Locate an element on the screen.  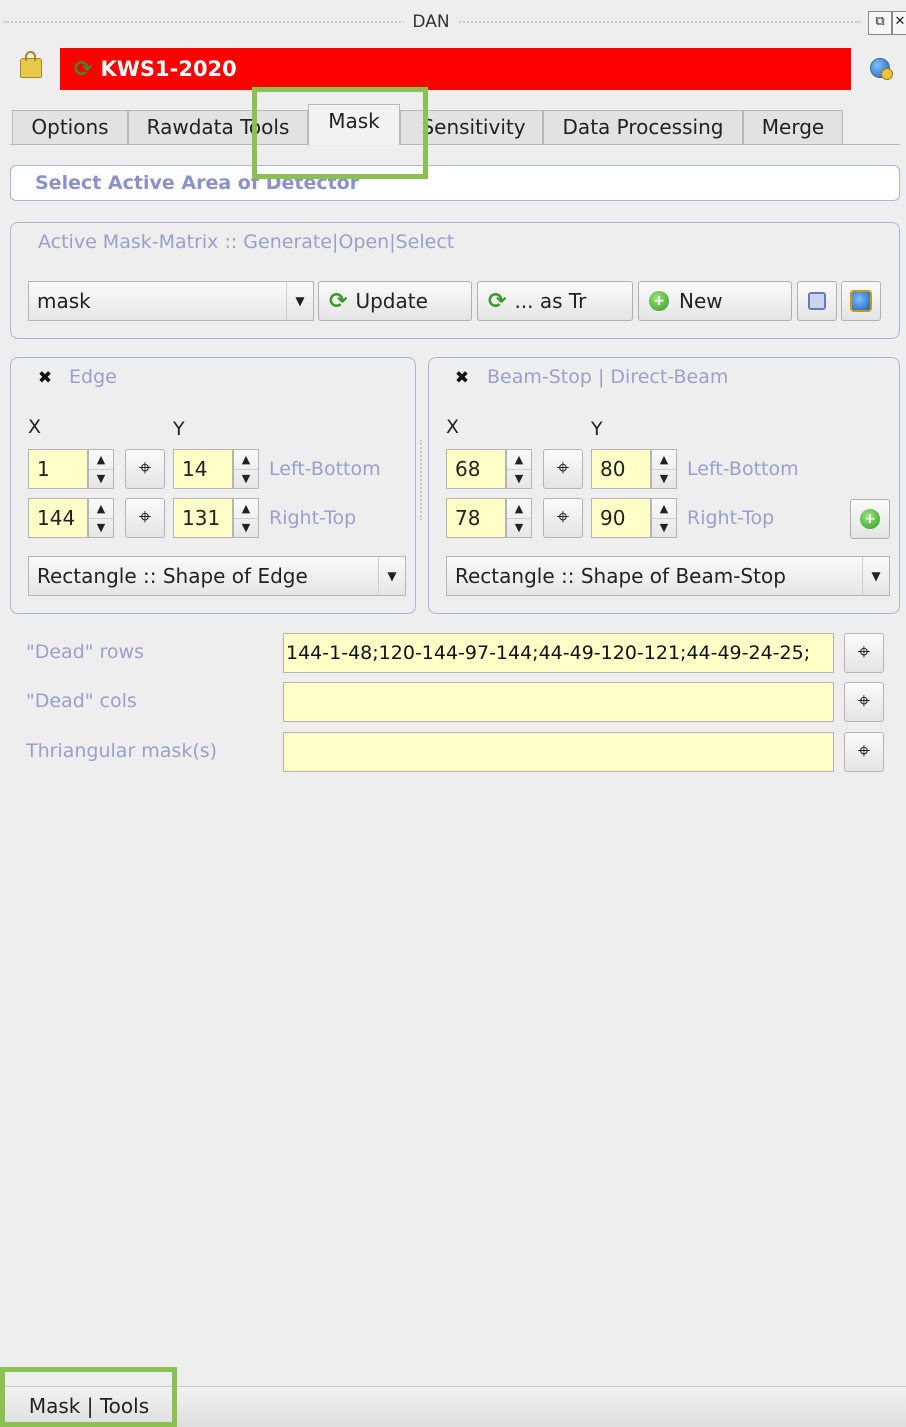
beamstop-right-top-y-input: 90 is located at coordinates (621, 518).